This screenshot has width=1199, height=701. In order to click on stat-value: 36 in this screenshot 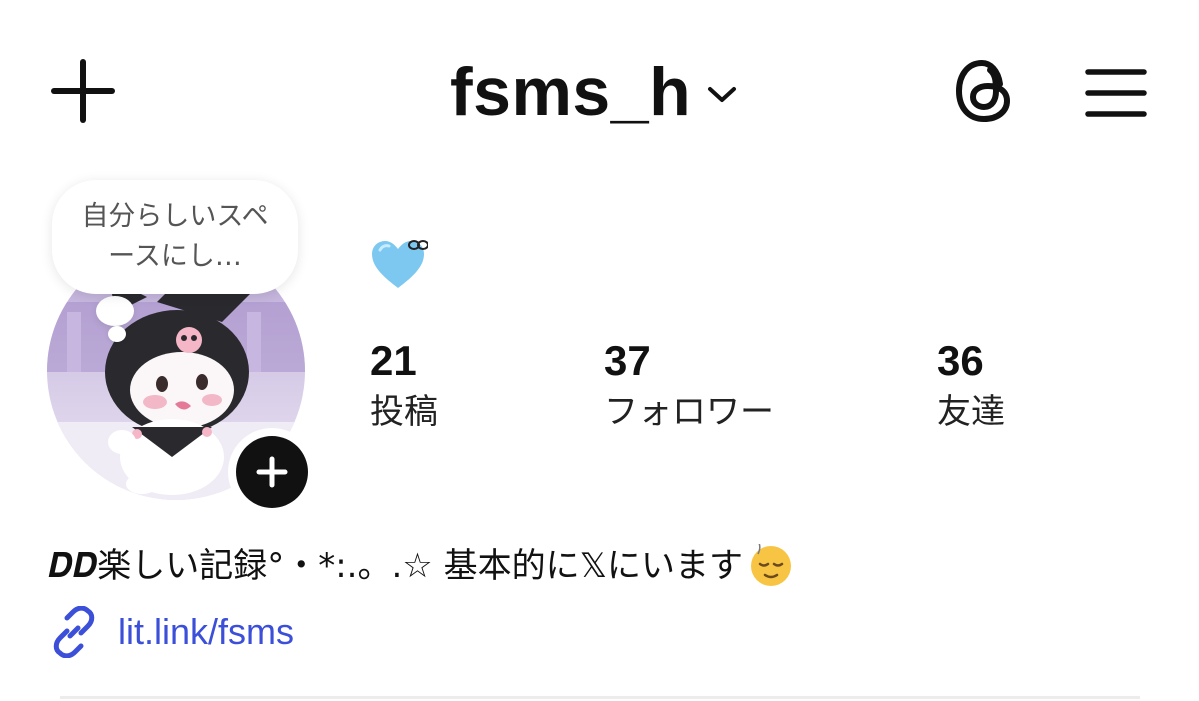, I will do `click(960, 360)`.